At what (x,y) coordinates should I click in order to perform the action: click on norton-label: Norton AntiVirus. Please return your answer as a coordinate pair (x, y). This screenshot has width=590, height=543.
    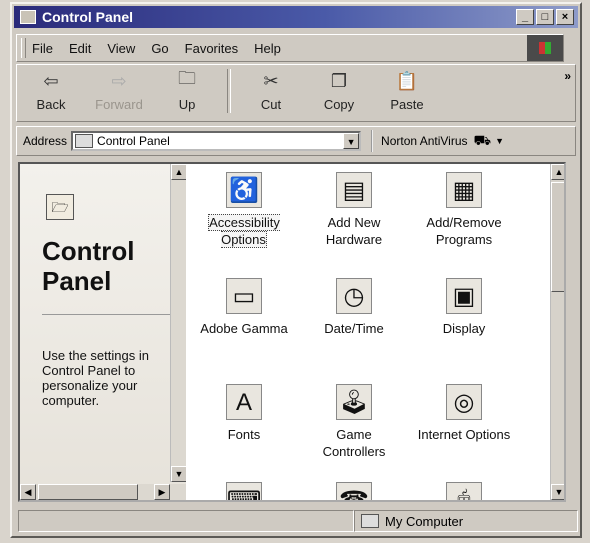
    Looking at the image, I should click on (424, 141).